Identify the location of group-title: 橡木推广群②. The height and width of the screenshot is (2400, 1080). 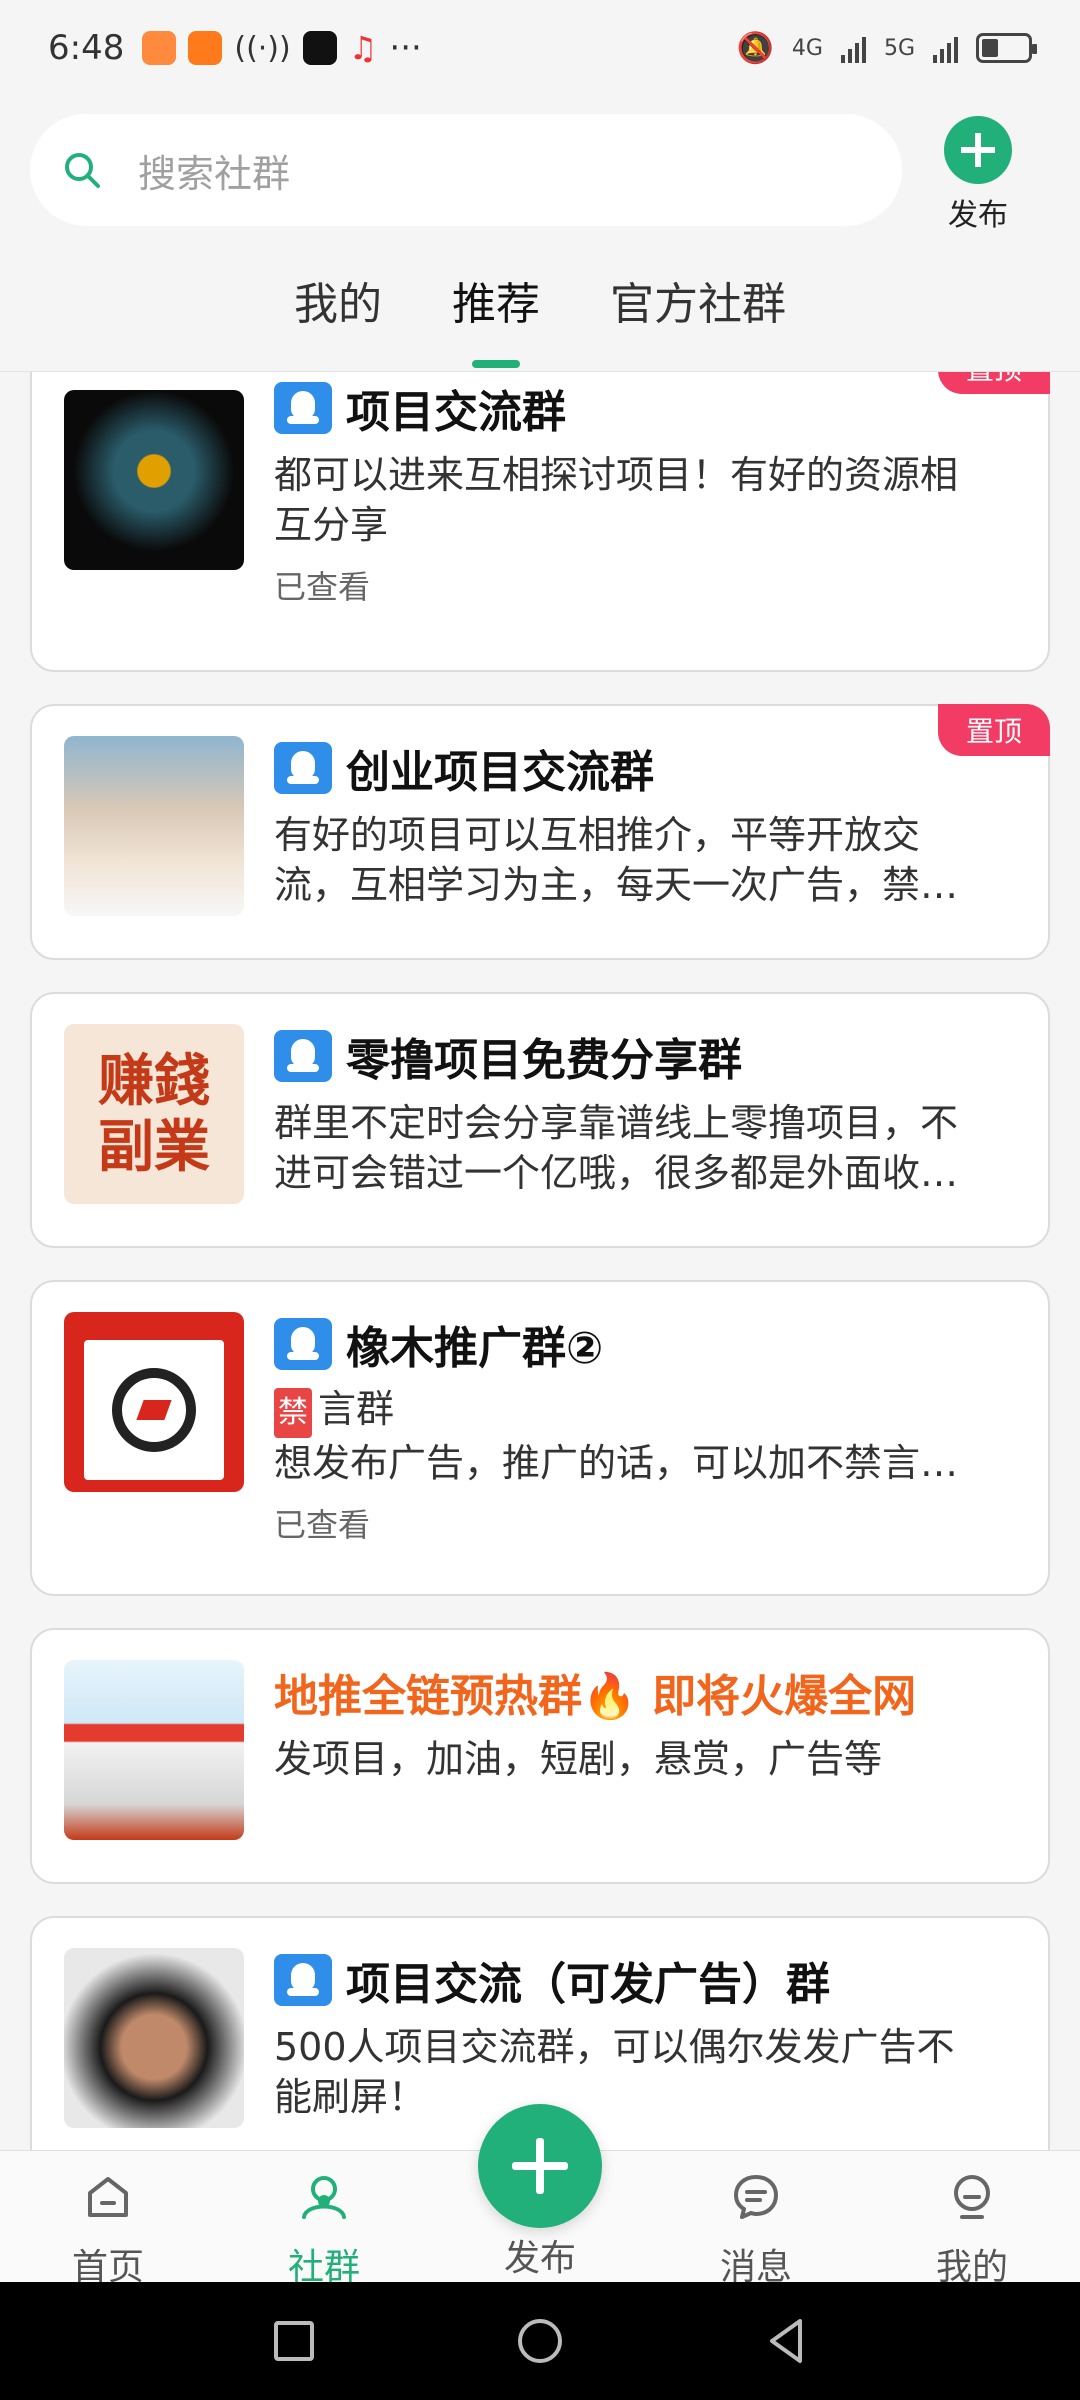
(633, 1344).